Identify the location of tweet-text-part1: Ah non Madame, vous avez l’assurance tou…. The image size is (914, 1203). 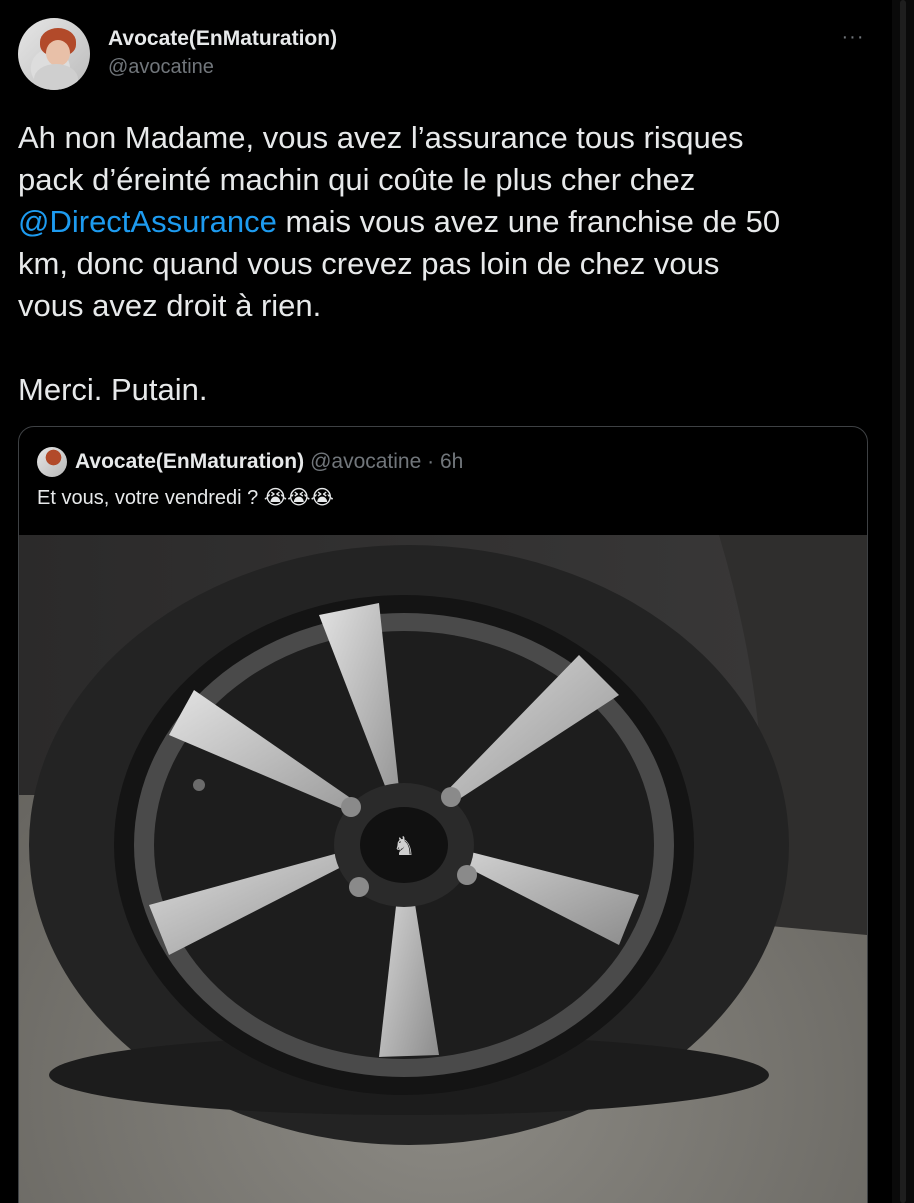
(381, 158).